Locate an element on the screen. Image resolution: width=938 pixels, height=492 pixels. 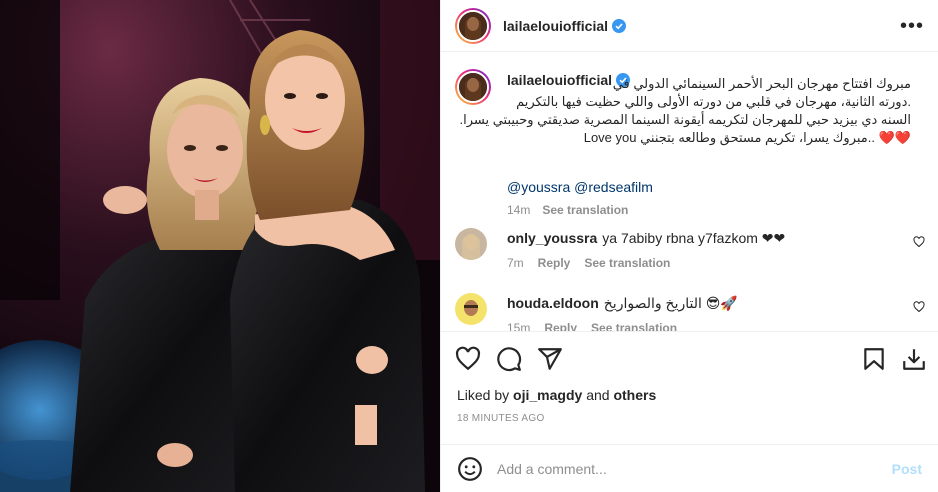
caption-meta: 14m See translation is located at coordinates (567, 210).